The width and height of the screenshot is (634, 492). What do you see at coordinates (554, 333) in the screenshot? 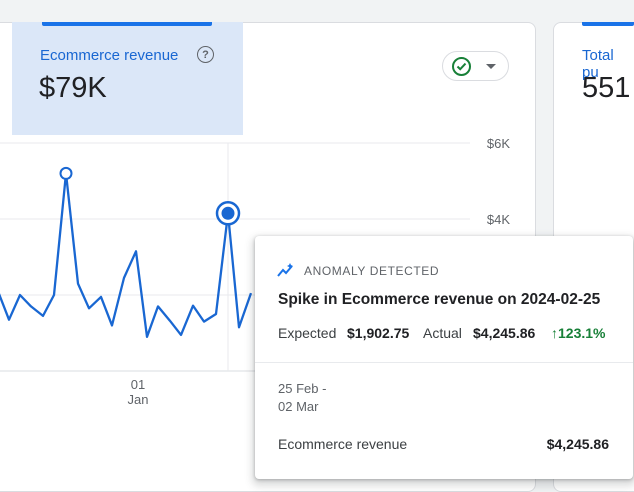
I see `arrow-up-icon: ↑` at bounding box center [554, 333].